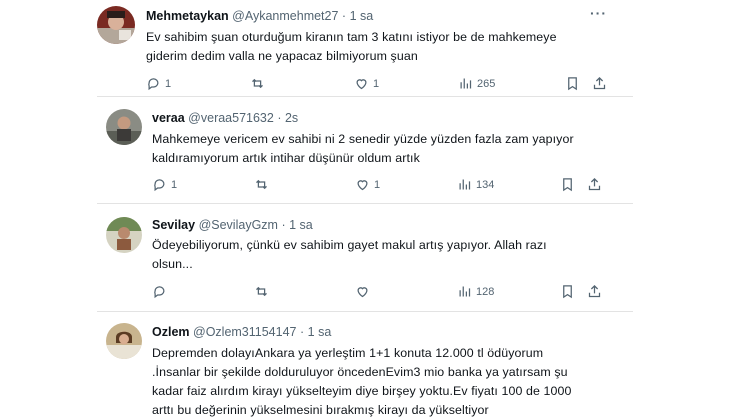  Describe the element at coordinates (485, 184) in the screenshot. I see `views-count: 134` at that location.